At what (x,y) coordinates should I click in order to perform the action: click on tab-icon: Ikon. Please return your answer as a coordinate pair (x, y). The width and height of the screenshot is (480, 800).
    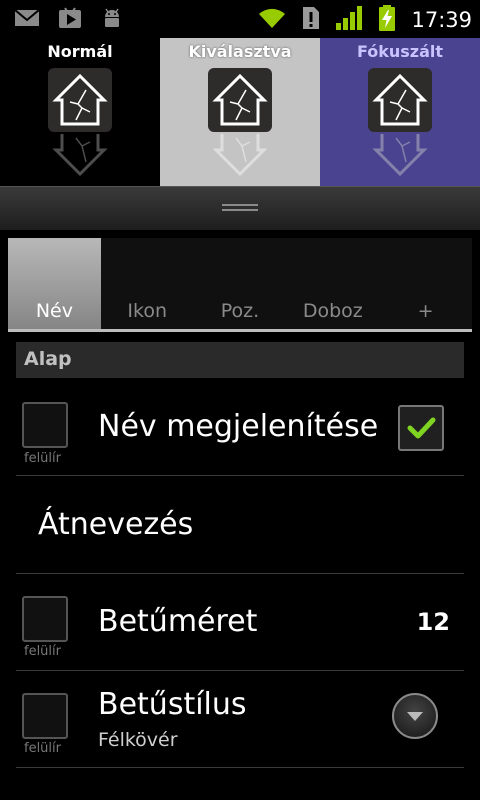
    Looking at the image, I should click on (147, 284).